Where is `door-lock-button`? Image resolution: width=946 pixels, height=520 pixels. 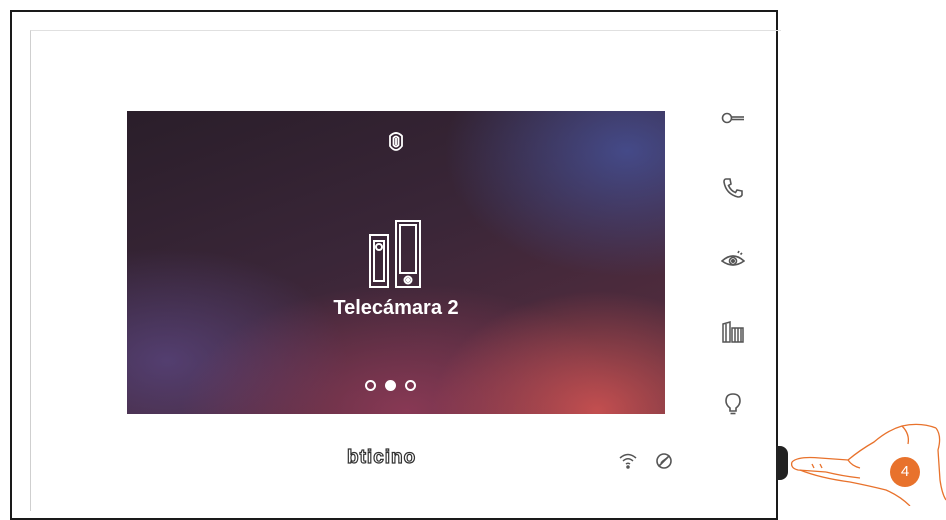
door-lock-button is located at coordinates (733, 118).